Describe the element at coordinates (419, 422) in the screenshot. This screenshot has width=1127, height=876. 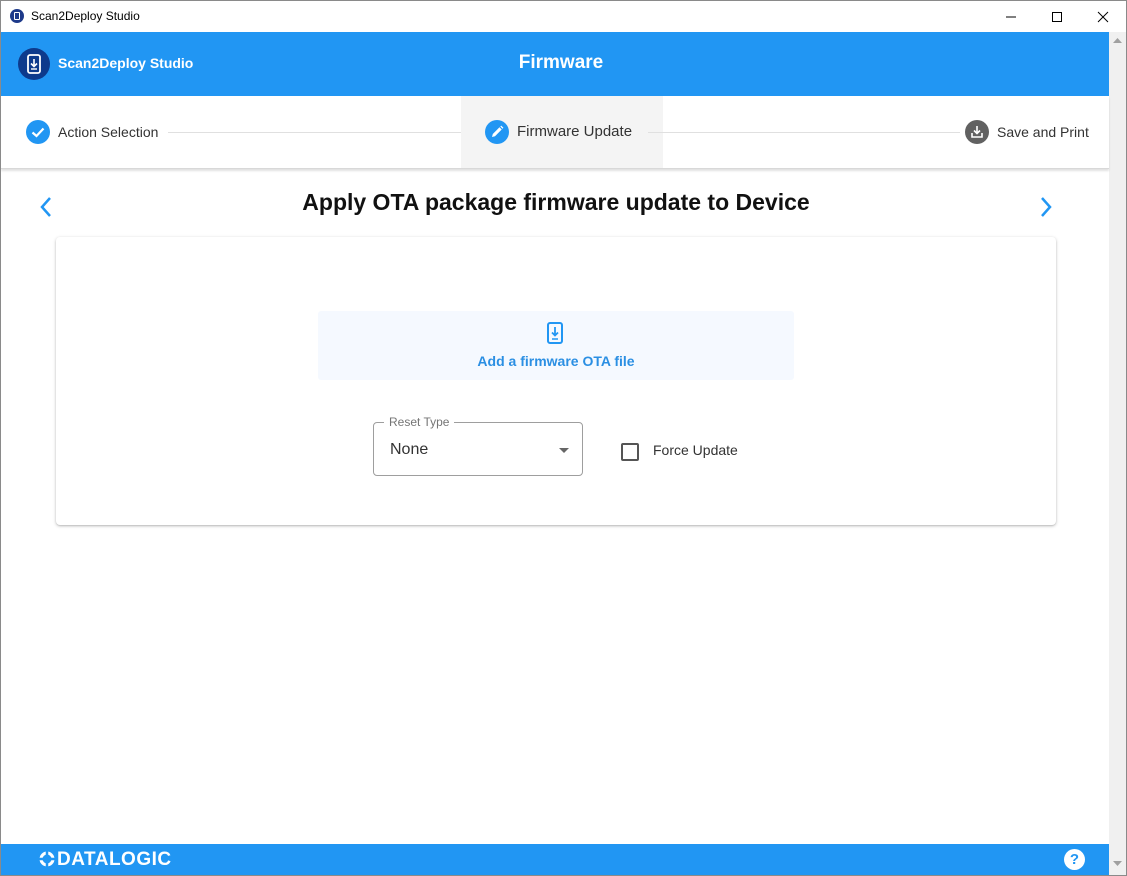
I see `reset-type-label: Reset Type` at that location.